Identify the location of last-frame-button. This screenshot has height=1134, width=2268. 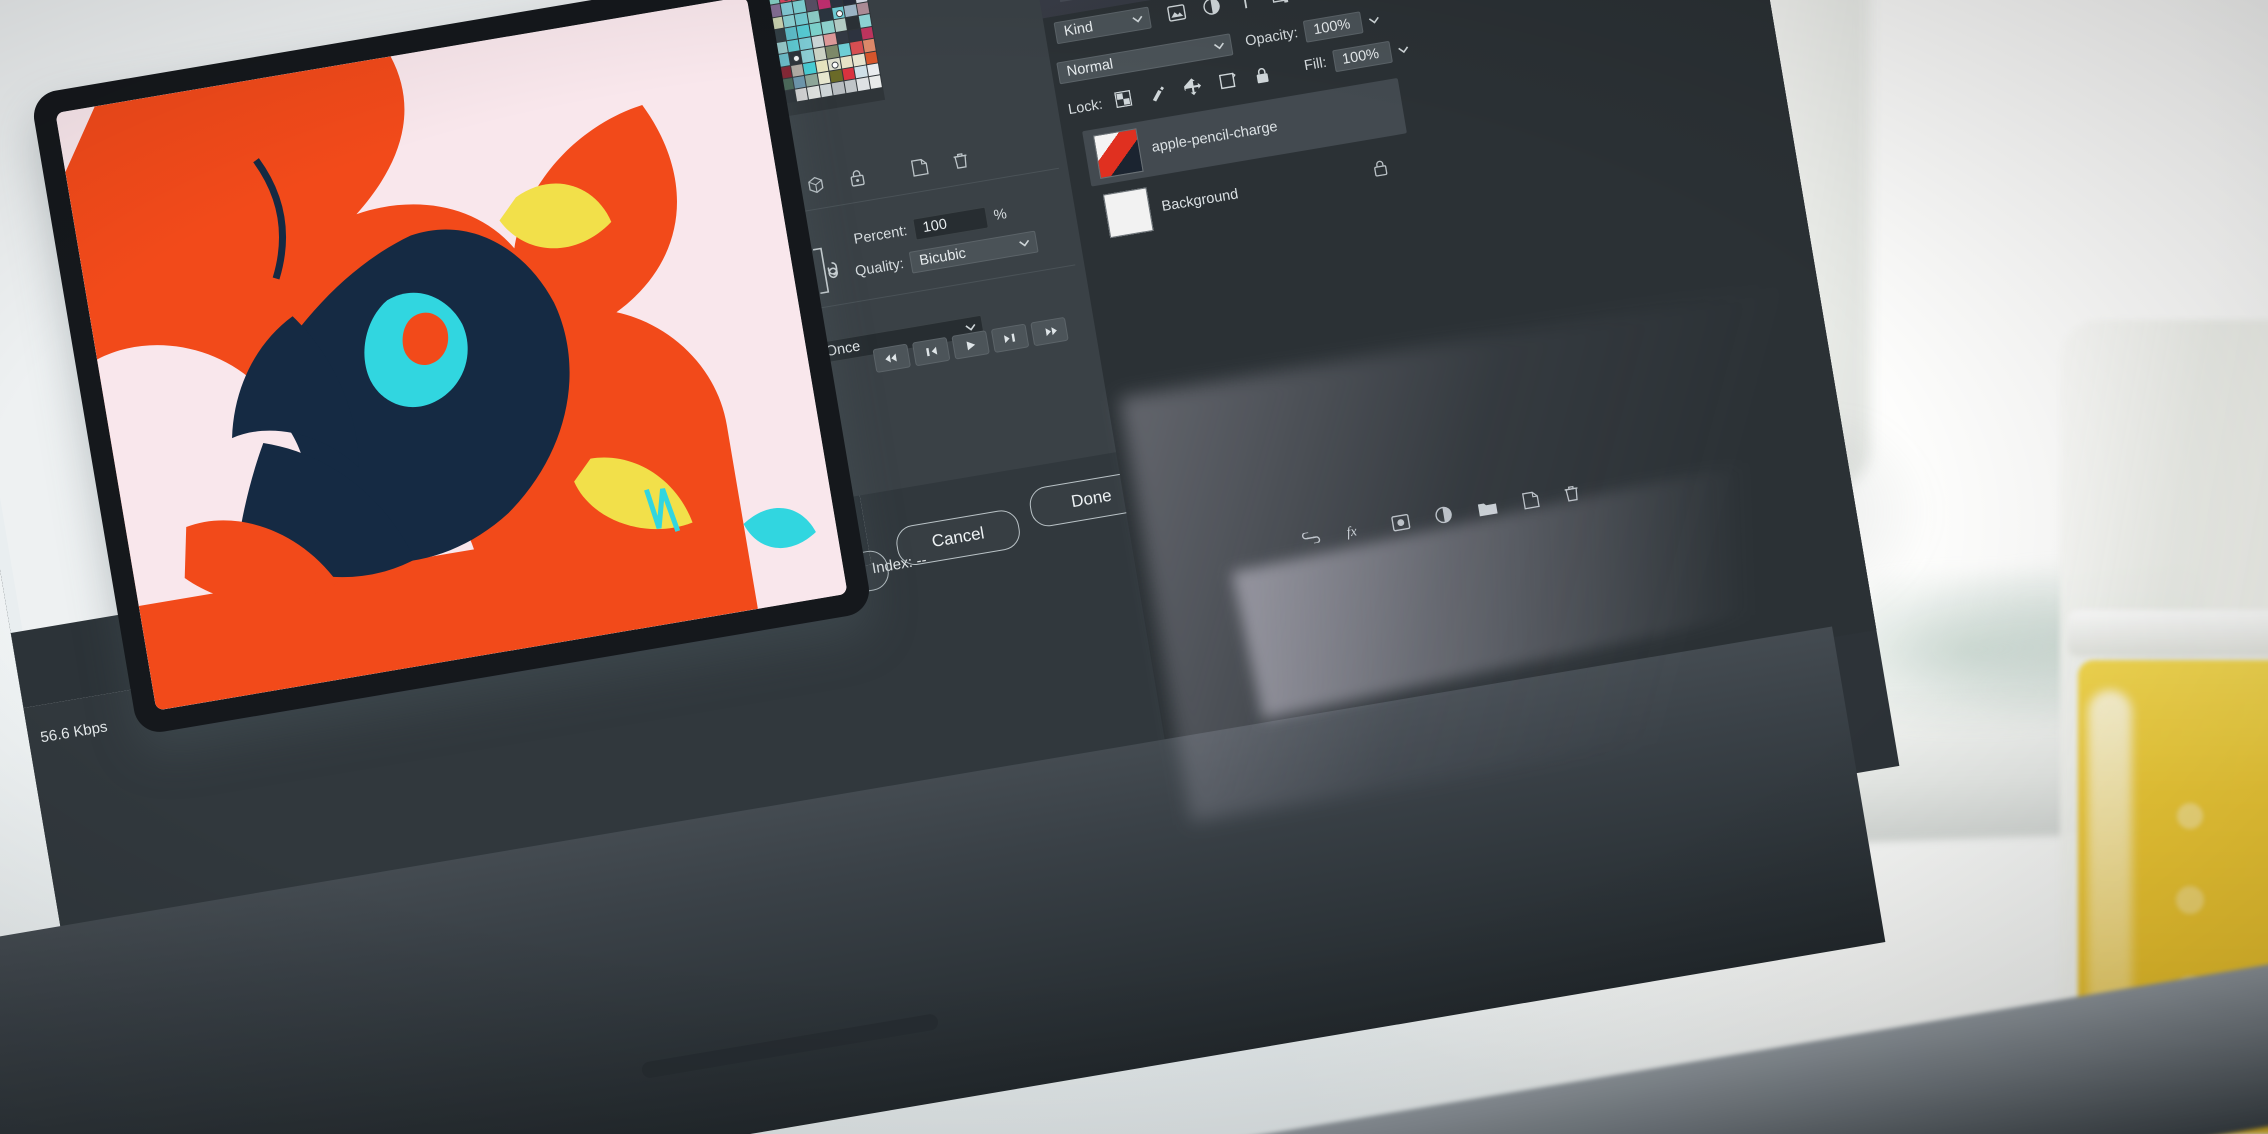
(1049, 331).